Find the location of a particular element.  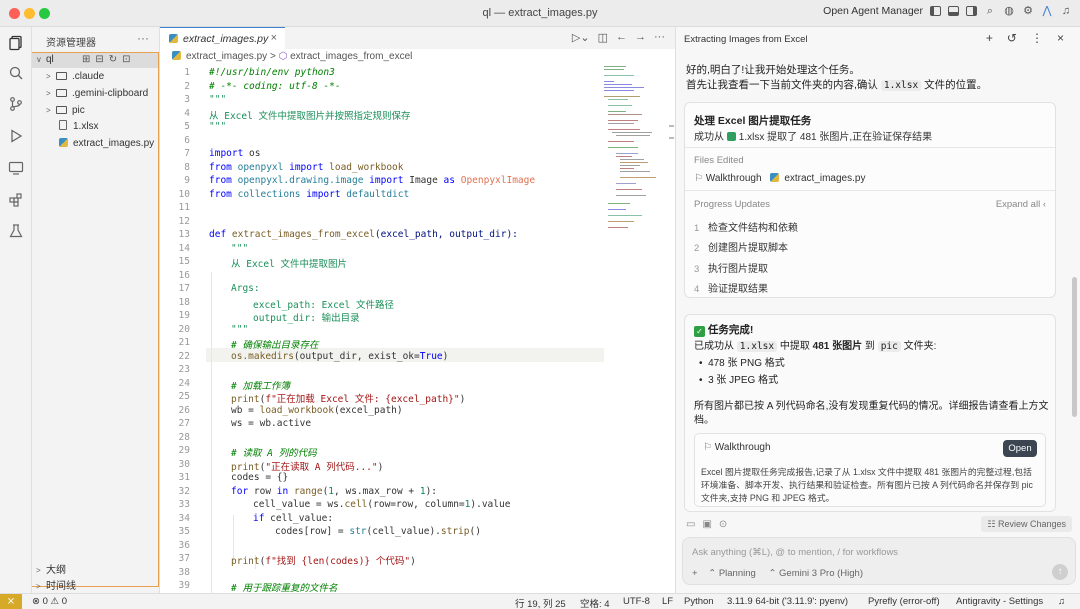

tree-item-extract-images-py: extract_images.py is located at coordinates (106, 144).